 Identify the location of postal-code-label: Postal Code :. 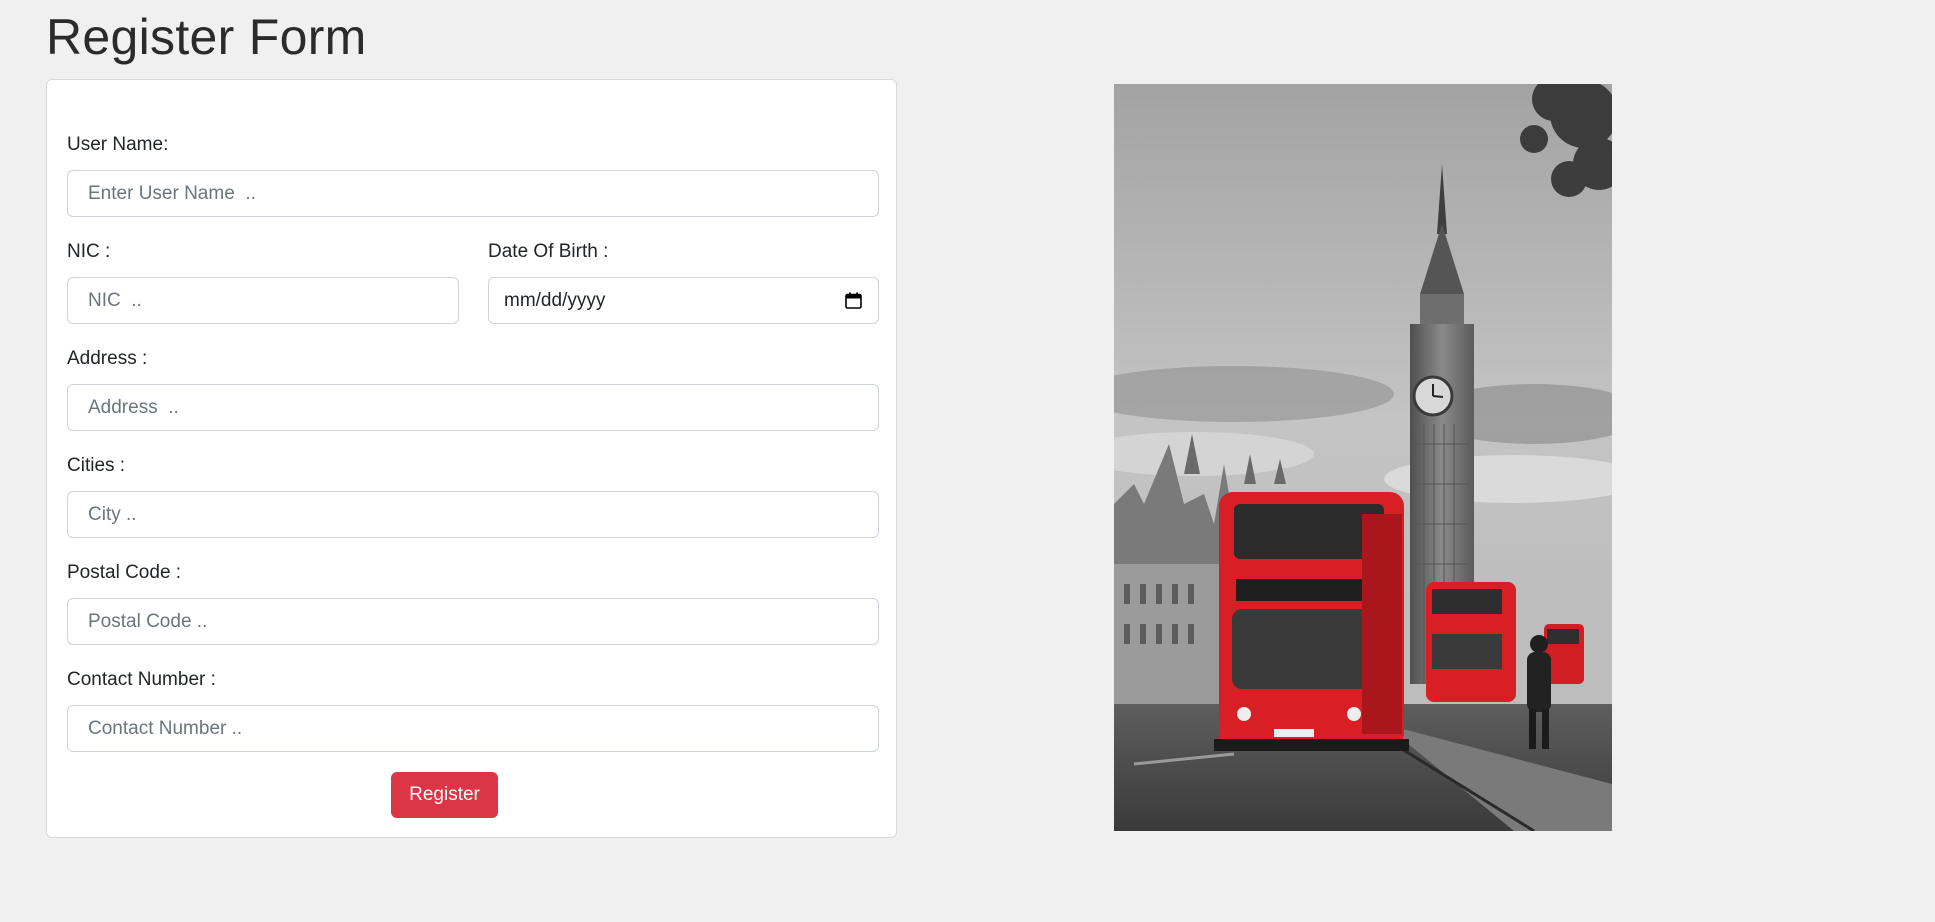
(124, 572).